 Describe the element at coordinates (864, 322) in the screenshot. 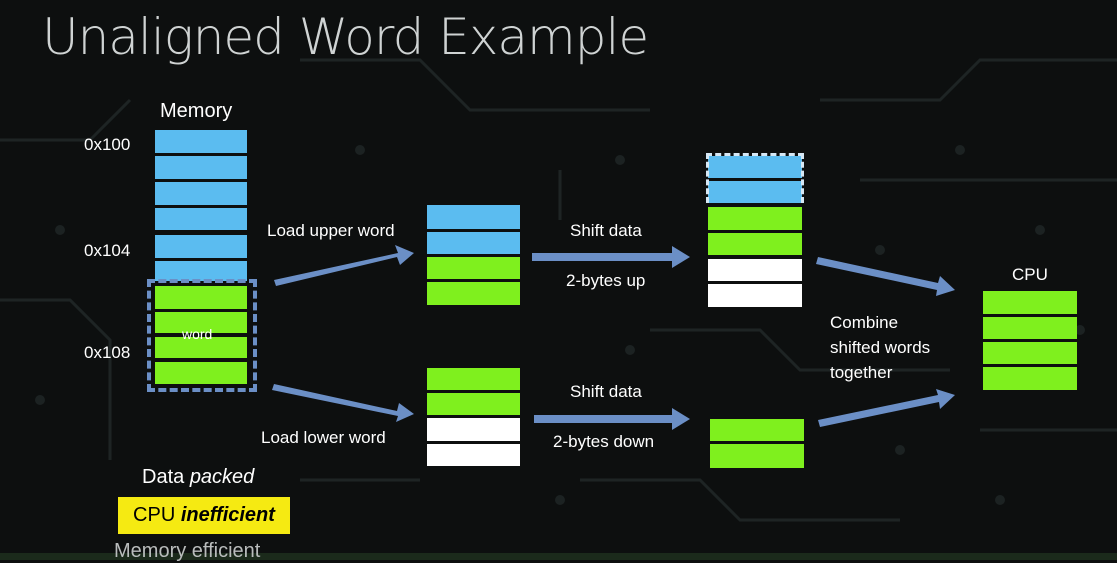

I see `combine-label-1: Combine` at that location.